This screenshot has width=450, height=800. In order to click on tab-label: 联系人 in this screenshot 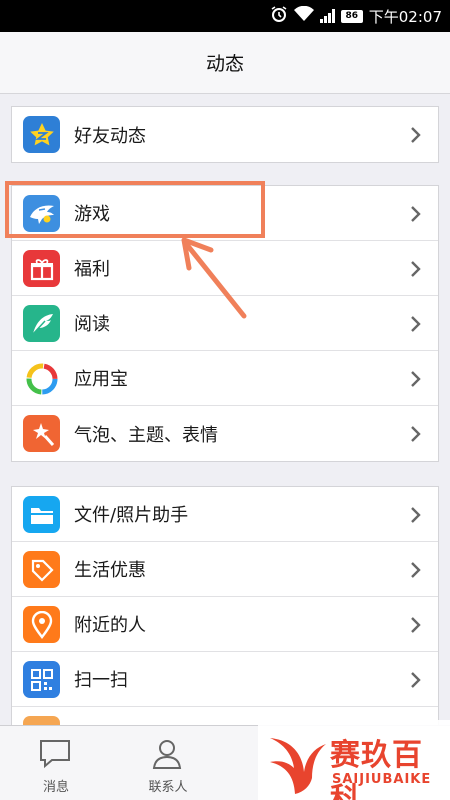, I will do `click(168, 787)`.